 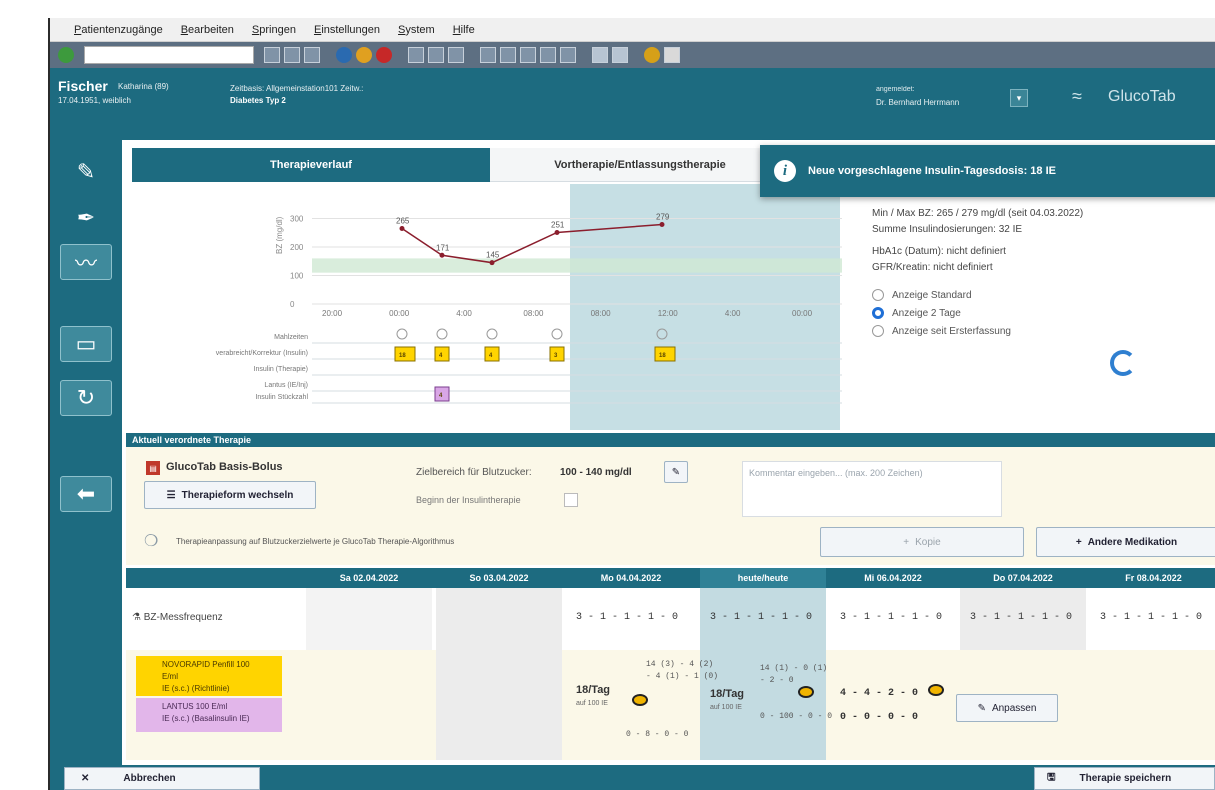 I want to click on adjust-button: ✎ Anpassen, so click(x=1007, y=708).